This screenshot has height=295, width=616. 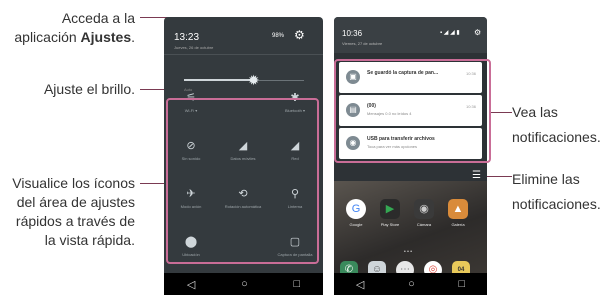 What do you see at coordinates (499, 176) in the screenshot?
I see `clear-callout-line` at bounding box center [499, 176].